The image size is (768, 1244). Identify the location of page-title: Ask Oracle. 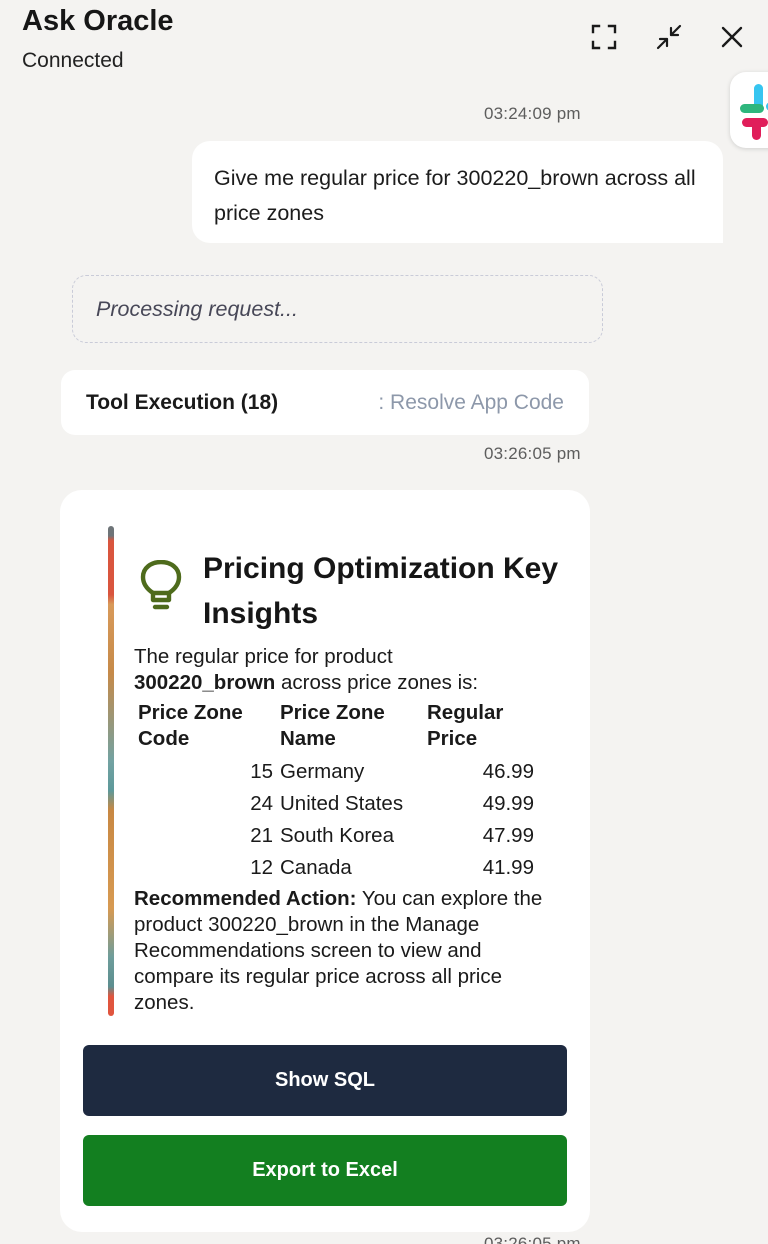
(98, 21).